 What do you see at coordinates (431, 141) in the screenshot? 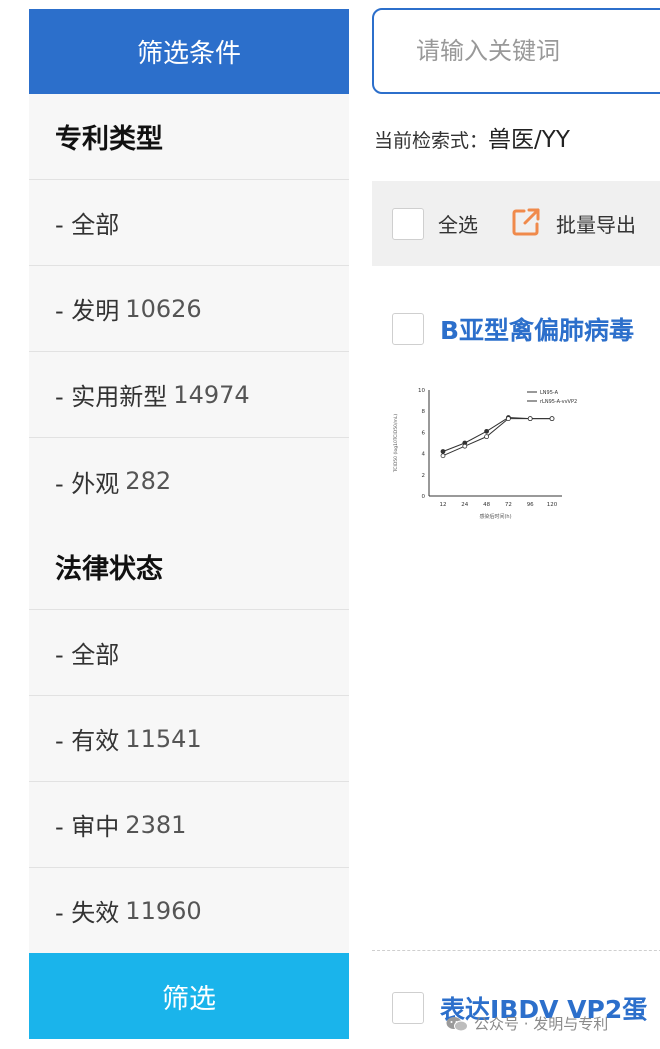
I see `query-label: 当前检索式：` at bounding box center [431, 141].